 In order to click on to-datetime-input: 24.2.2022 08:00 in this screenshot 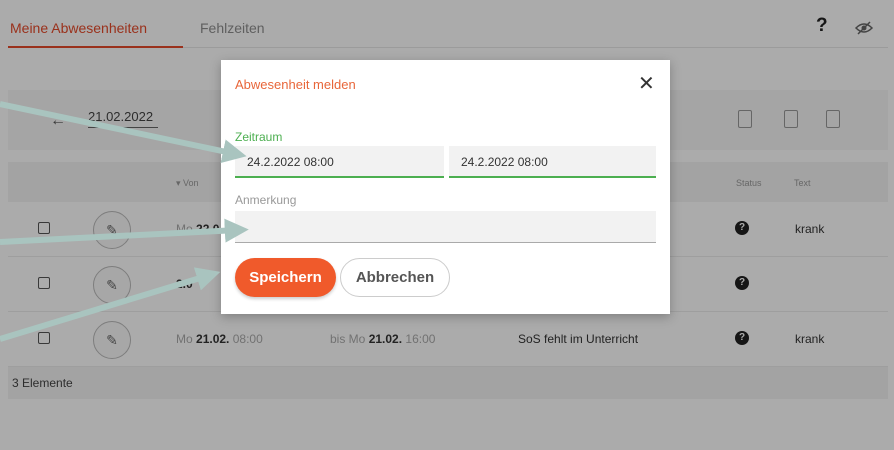, I will do `click(552, 162)`.